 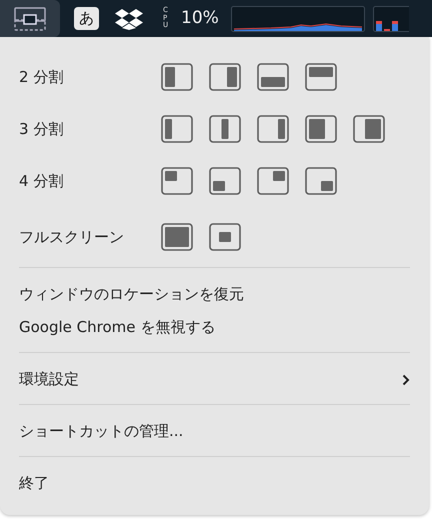 I want to click on menu-item: Google Chrome を無視する, so click(x=214, y=327).